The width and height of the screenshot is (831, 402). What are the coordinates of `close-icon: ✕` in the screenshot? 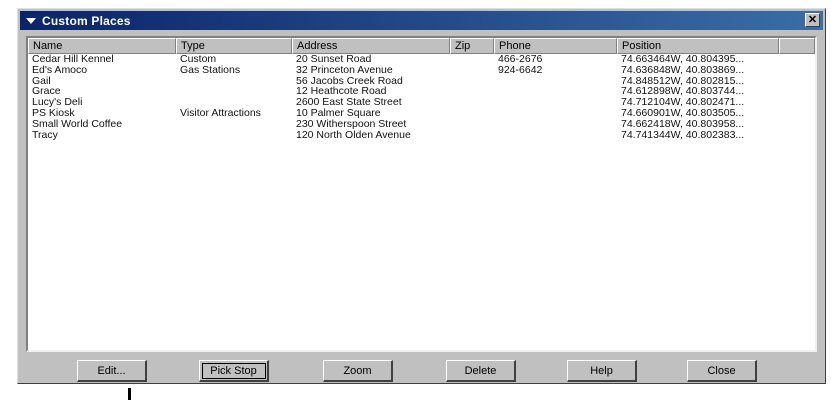 It's located at (812, 20).